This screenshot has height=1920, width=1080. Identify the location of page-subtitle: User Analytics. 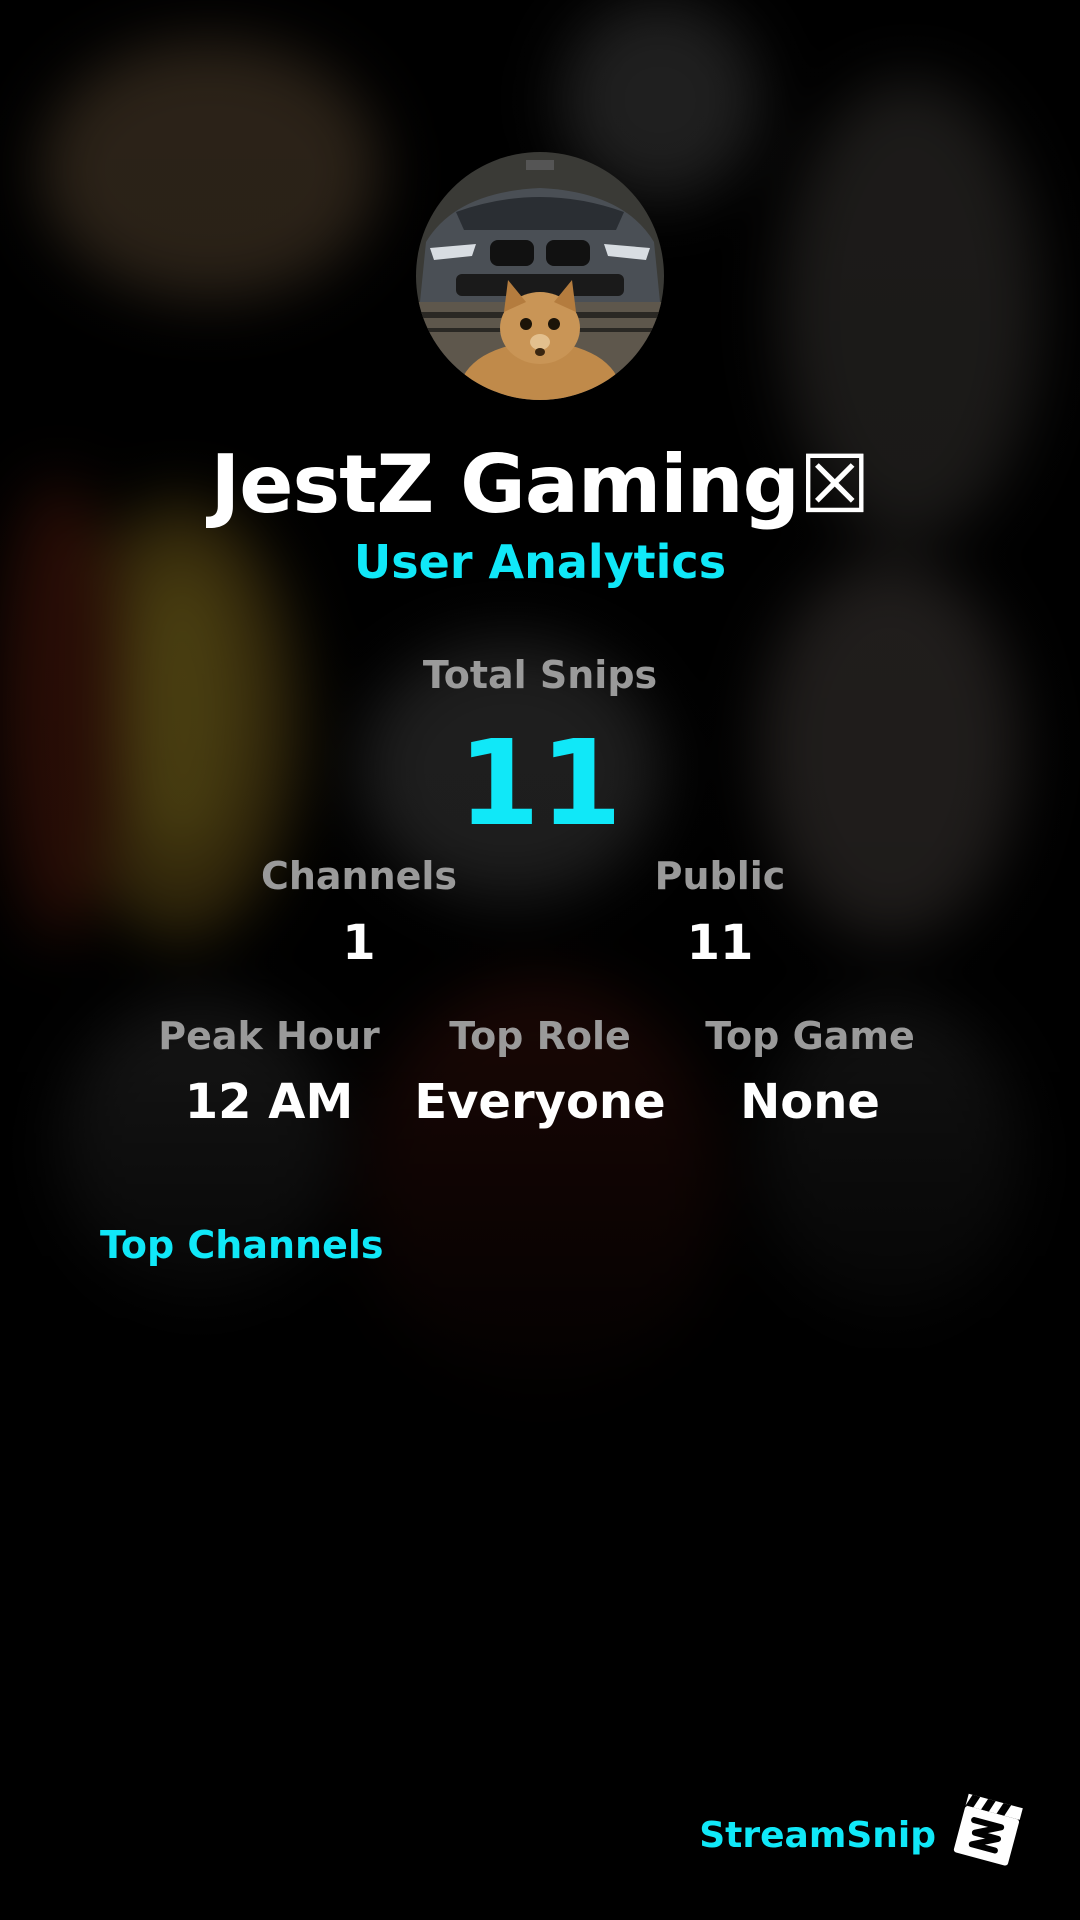
(540, 562).